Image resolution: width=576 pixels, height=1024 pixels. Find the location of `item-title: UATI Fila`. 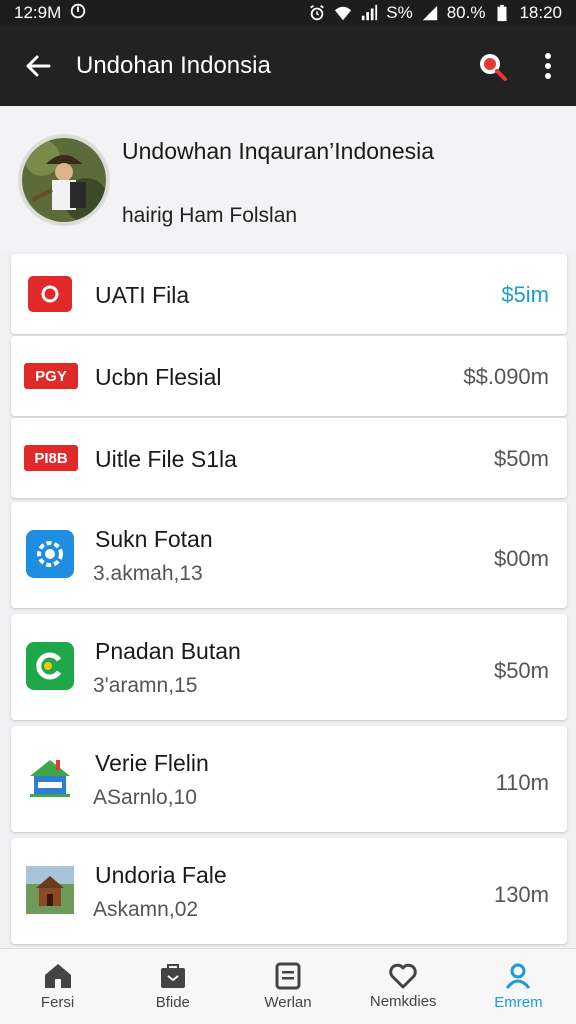

item-title: UATI Fila is located at coordinates (142, 295).